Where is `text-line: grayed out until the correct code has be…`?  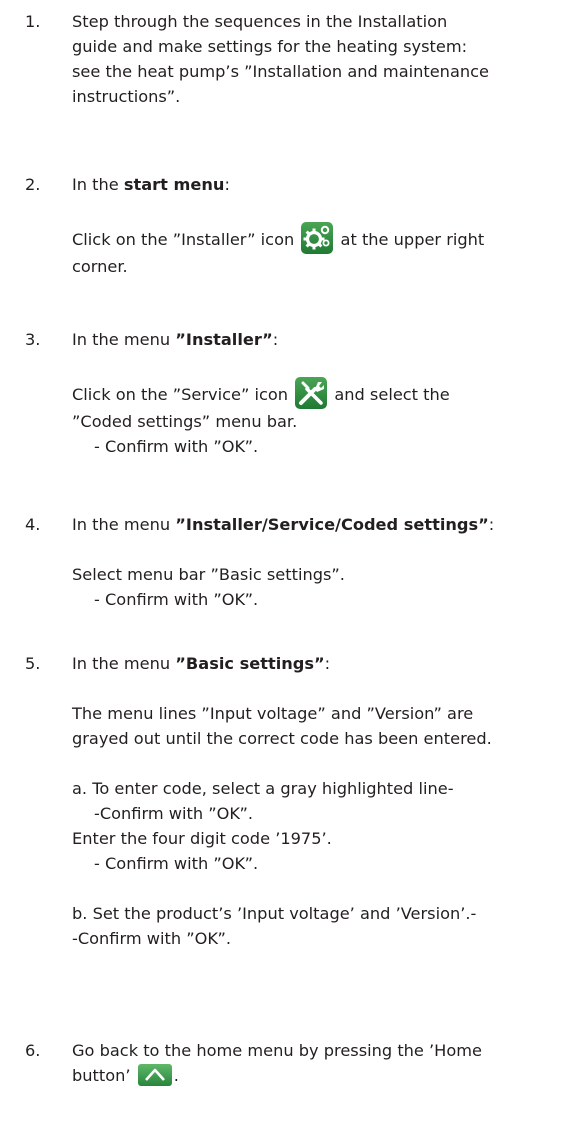 text-line: grayed out until the correct code has be… is located at coordinates (282, 738).